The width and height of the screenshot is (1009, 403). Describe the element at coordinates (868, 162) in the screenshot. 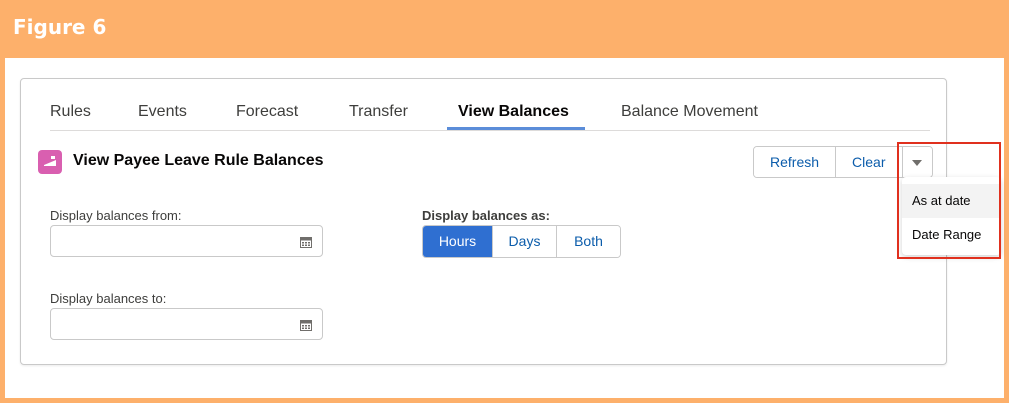

I see `clear-button: Clear` at that location.